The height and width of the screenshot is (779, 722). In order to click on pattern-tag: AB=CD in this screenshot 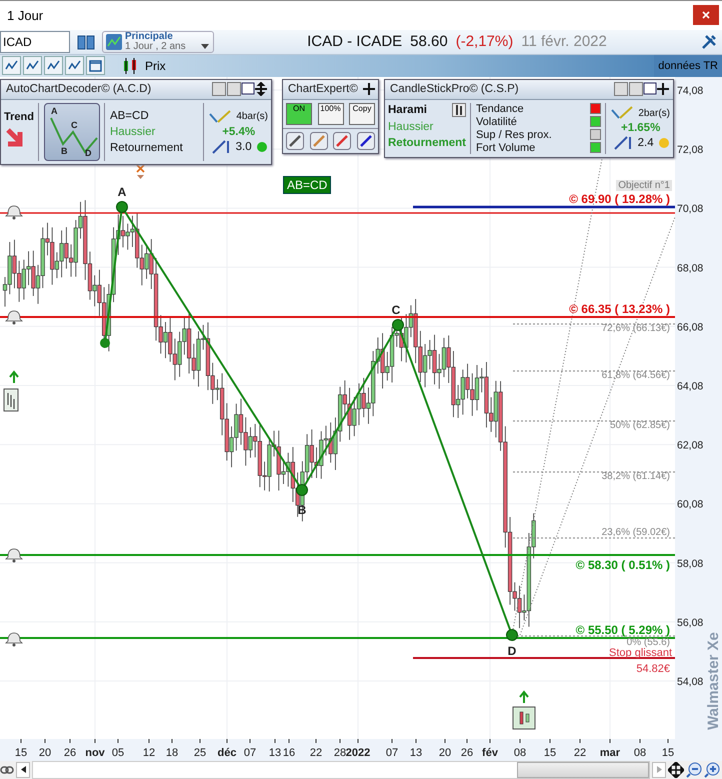, I will do `click(307, 185)`.